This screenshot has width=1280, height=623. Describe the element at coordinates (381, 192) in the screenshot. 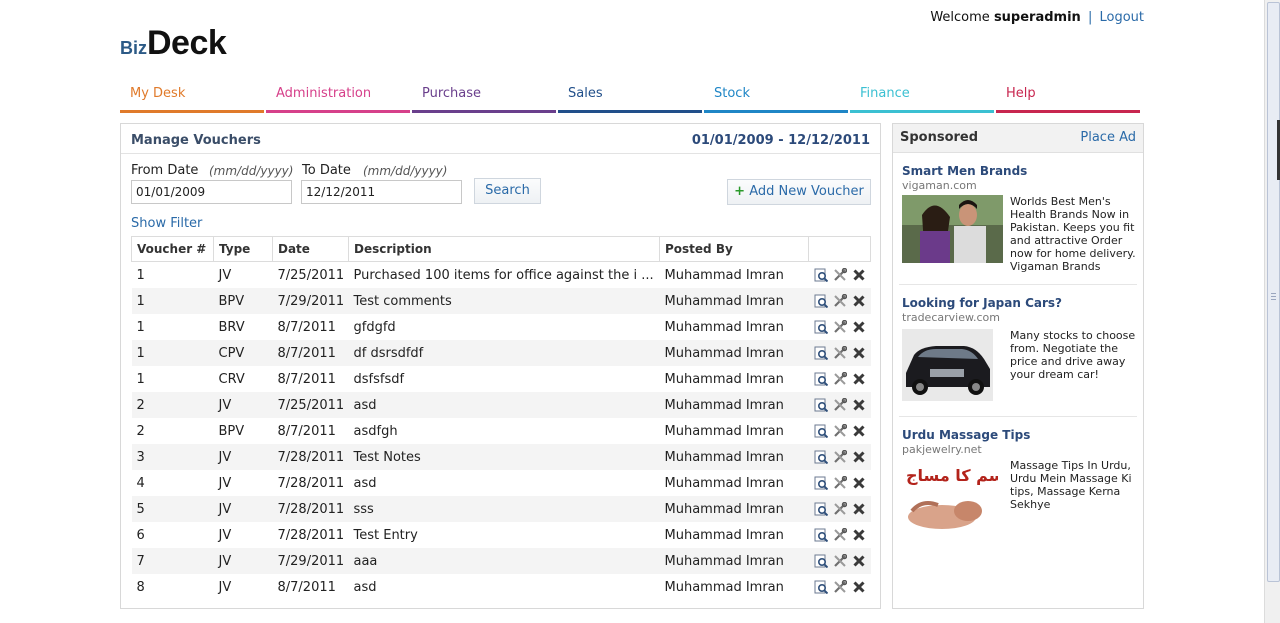

I see `to-date-input` at that location.